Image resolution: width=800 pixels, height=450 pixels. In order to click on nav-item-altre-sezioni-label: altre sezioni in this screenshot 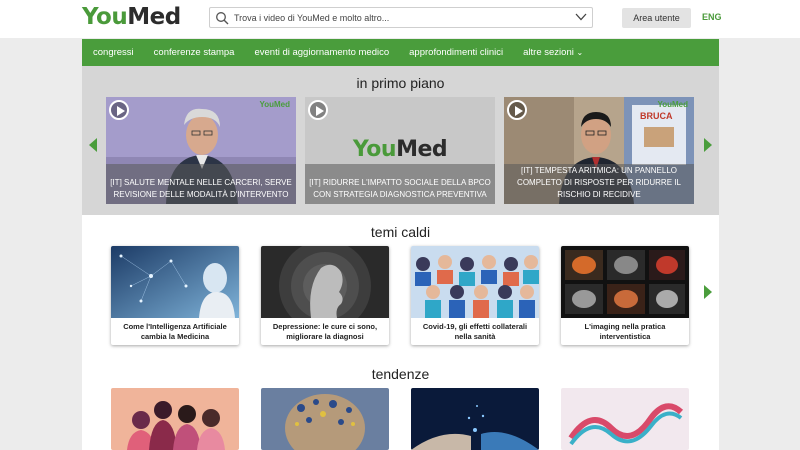, I will do `click(548, 52)`.